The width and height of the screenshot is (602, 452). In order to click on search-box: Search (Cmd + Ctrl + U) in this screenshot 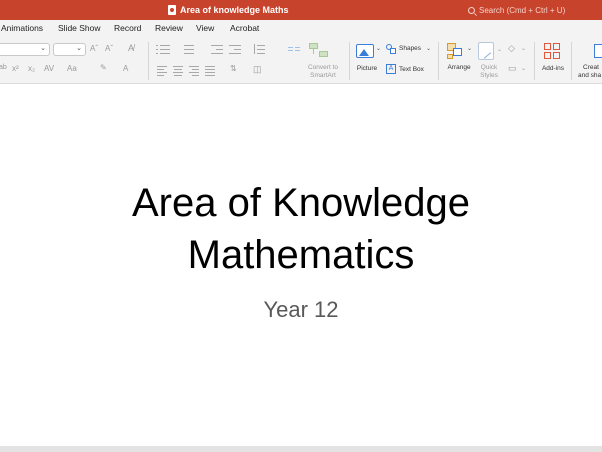, I will do `click(516, 10)`.